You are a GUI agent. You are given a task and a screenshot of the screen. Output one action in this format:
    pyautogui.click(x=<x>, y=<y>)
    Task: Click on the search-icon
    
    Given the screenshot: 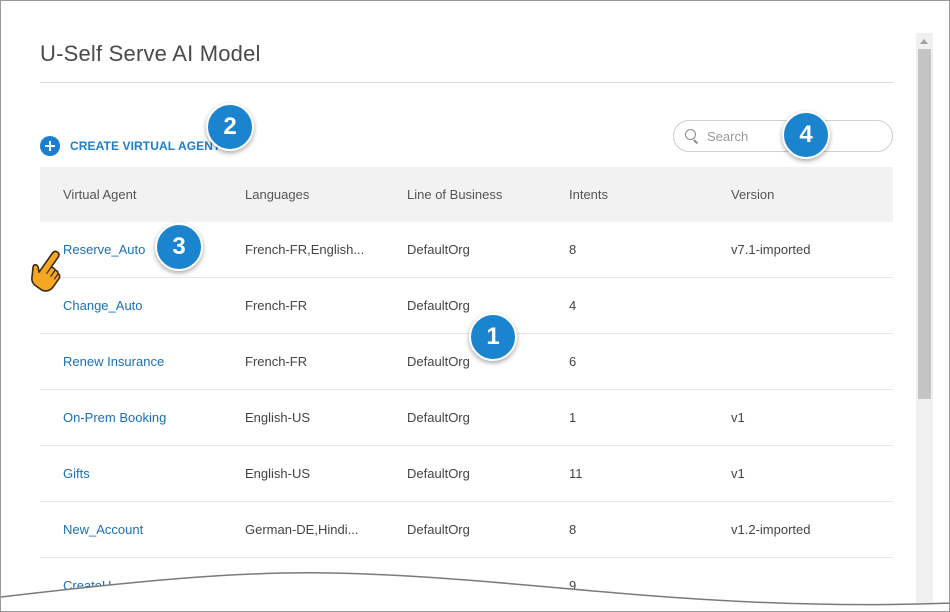 What is the action you would take?
    pyautogui.click(x=692, y=136)
    